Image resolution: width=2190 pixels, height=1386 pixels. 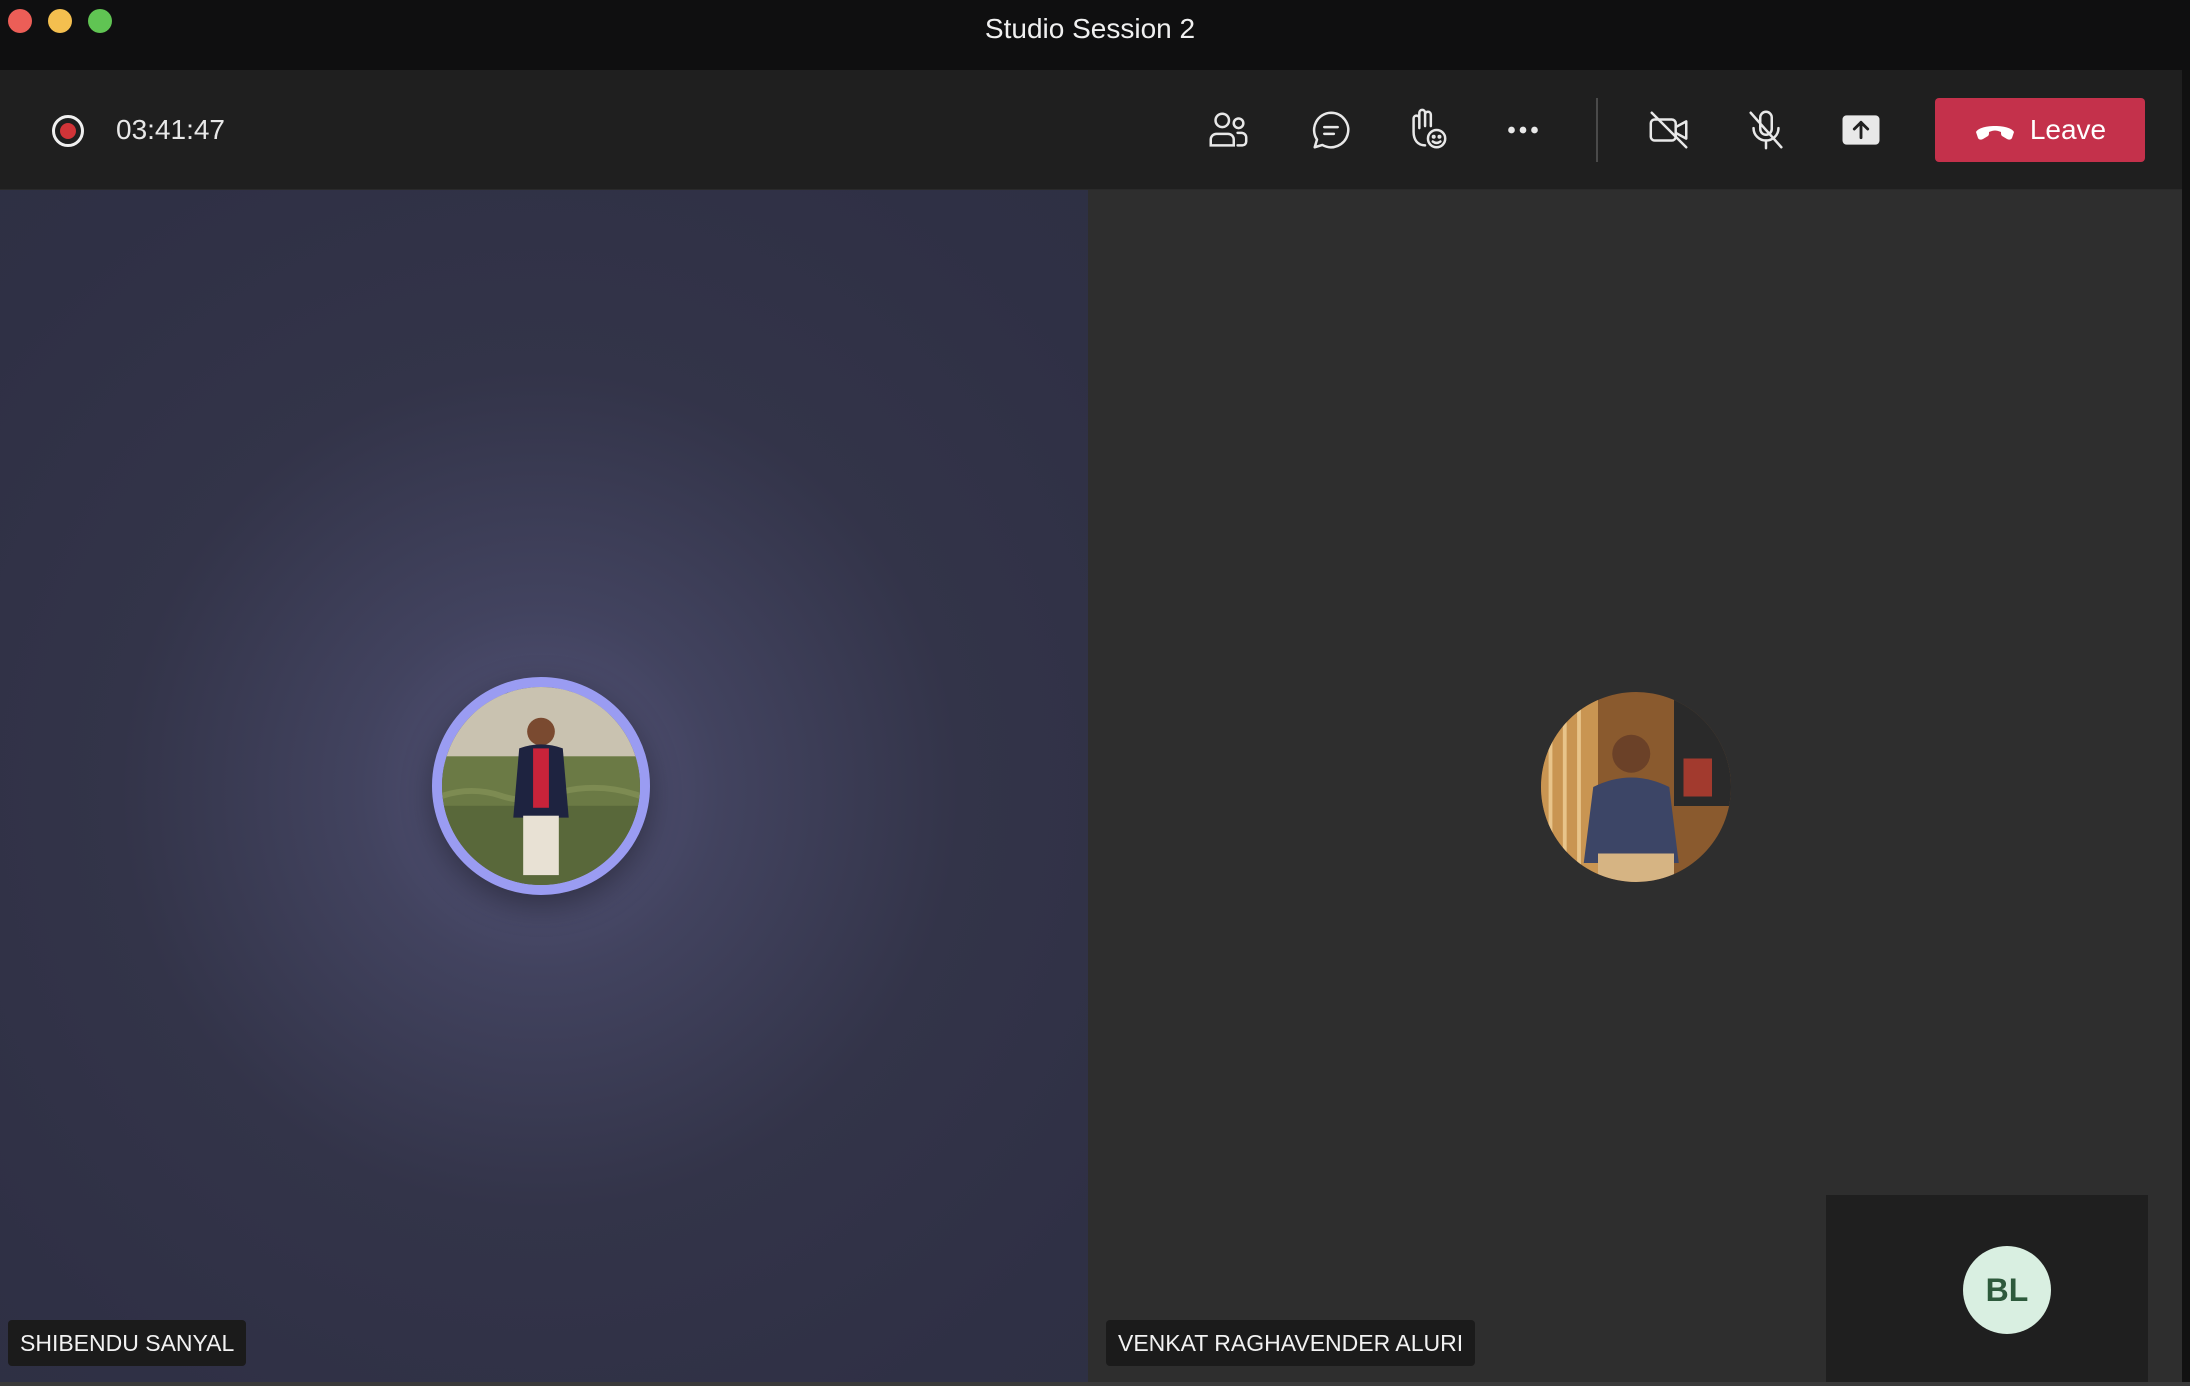 I want to click on mic-off-icon, so click(x=1766, y=130).